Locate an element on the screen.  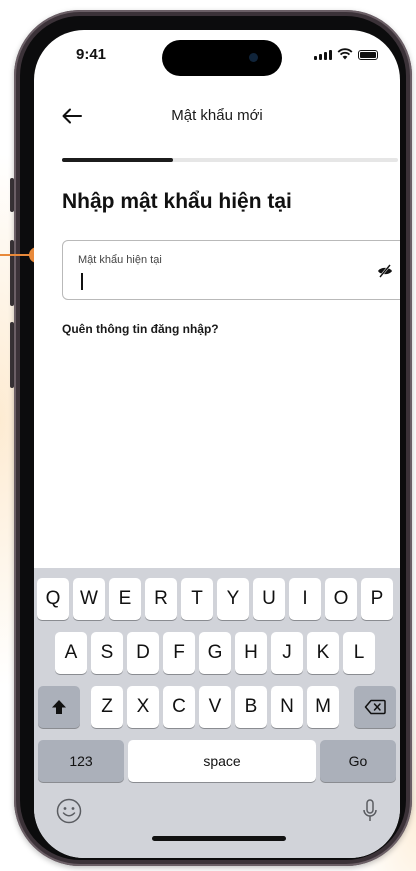
key-k: K is located at coordinates (323, 653).